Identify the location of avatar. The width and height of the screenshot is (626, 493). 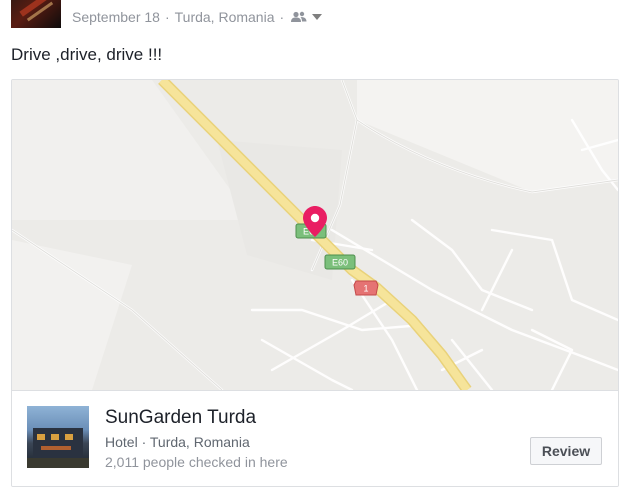
(36, 14).